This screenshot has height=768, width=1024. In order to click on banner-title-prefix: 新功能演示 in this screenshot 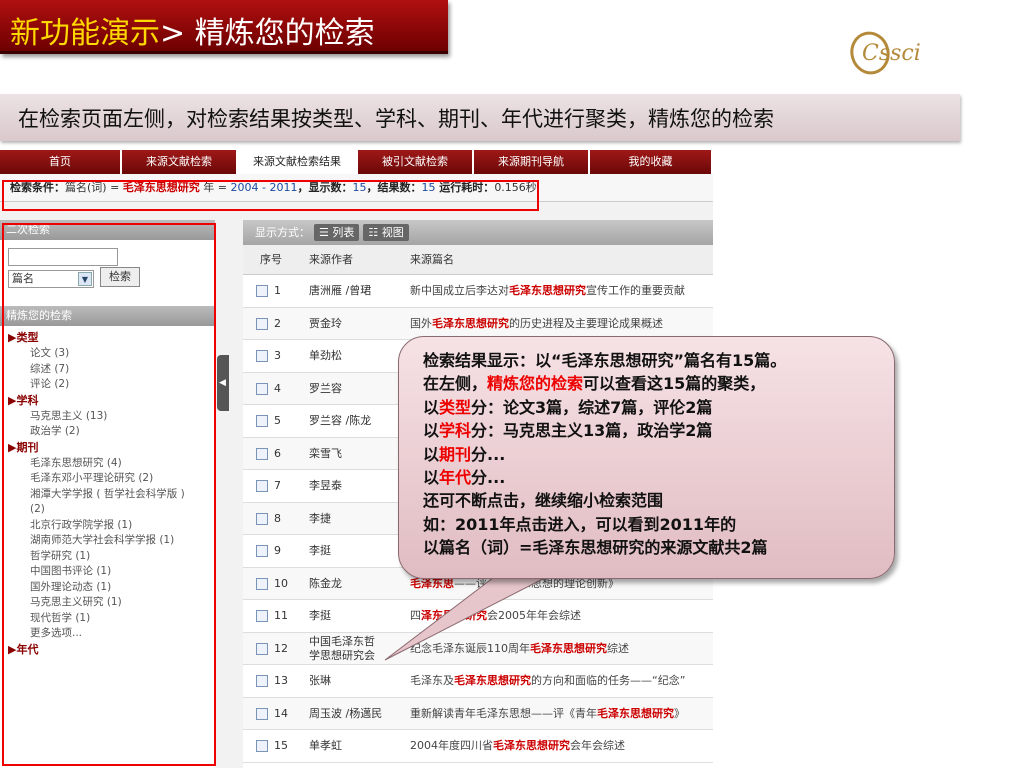, I will do `click(85, 33)`.